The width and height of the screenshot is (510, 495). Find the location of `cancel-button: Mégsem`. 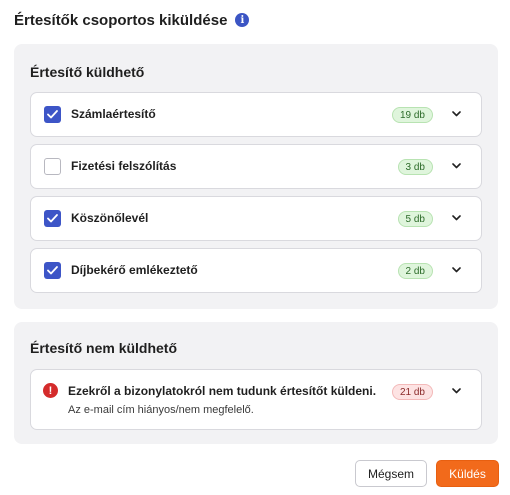

cancel-button: Mégsem is located at coordinates (391, 473).